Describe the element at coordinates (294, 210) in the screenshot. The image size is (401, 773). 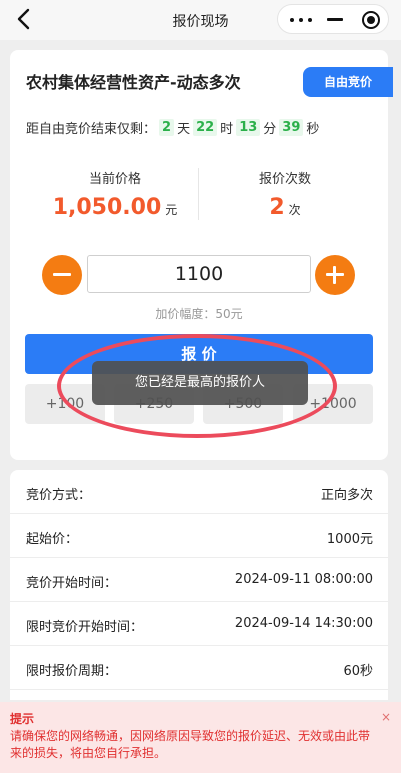
I see `bid-count-unit: 次` at that location.